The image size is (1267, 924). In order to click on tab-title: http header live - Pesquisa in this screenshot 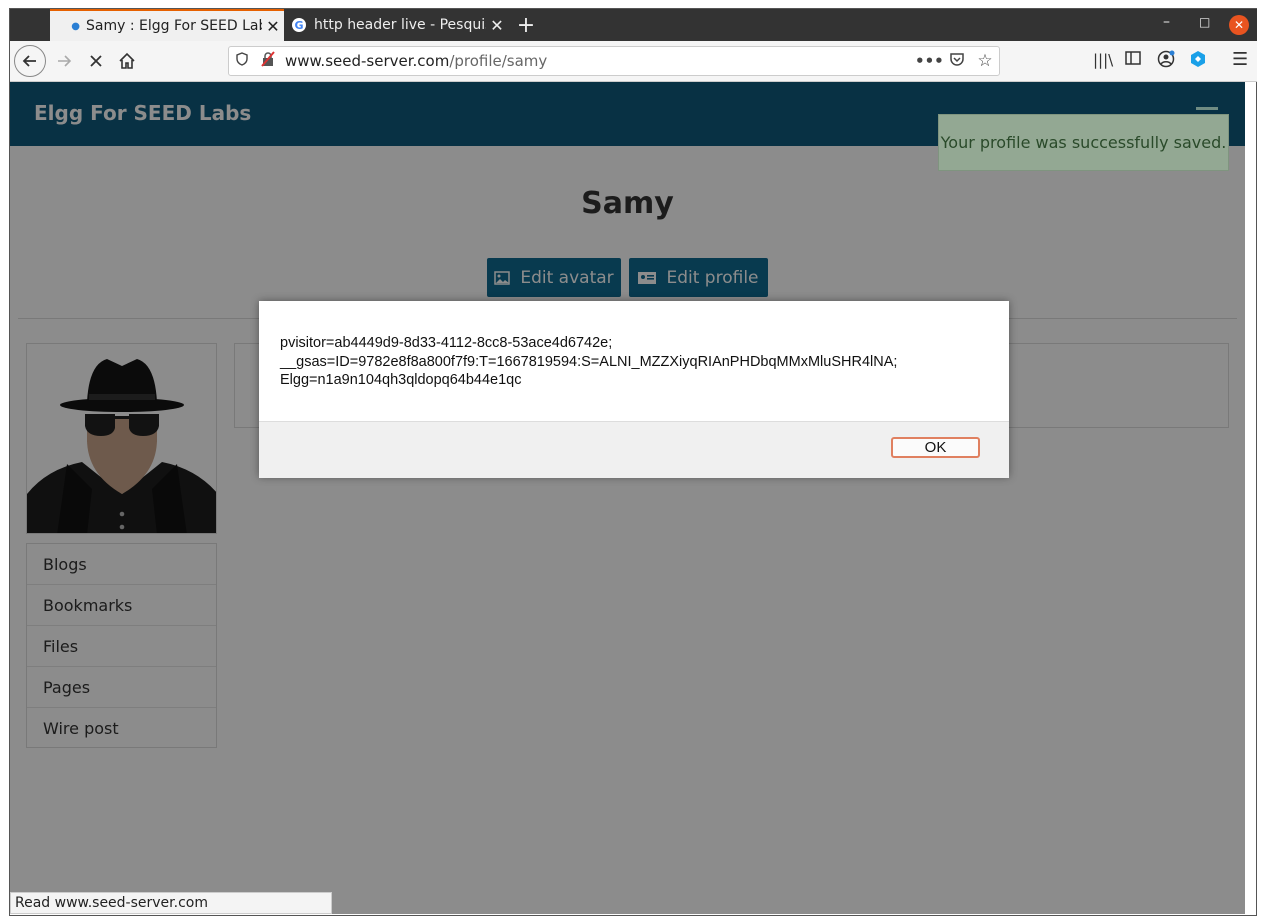, I will do `click(400, 25)`.